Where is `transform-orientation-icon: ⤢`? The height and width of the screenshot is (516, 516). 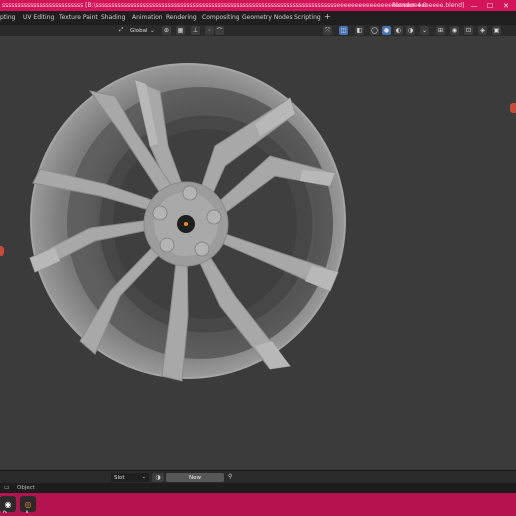 transform-orientation-icon: ⤢ is located at coordinates (121, 30).